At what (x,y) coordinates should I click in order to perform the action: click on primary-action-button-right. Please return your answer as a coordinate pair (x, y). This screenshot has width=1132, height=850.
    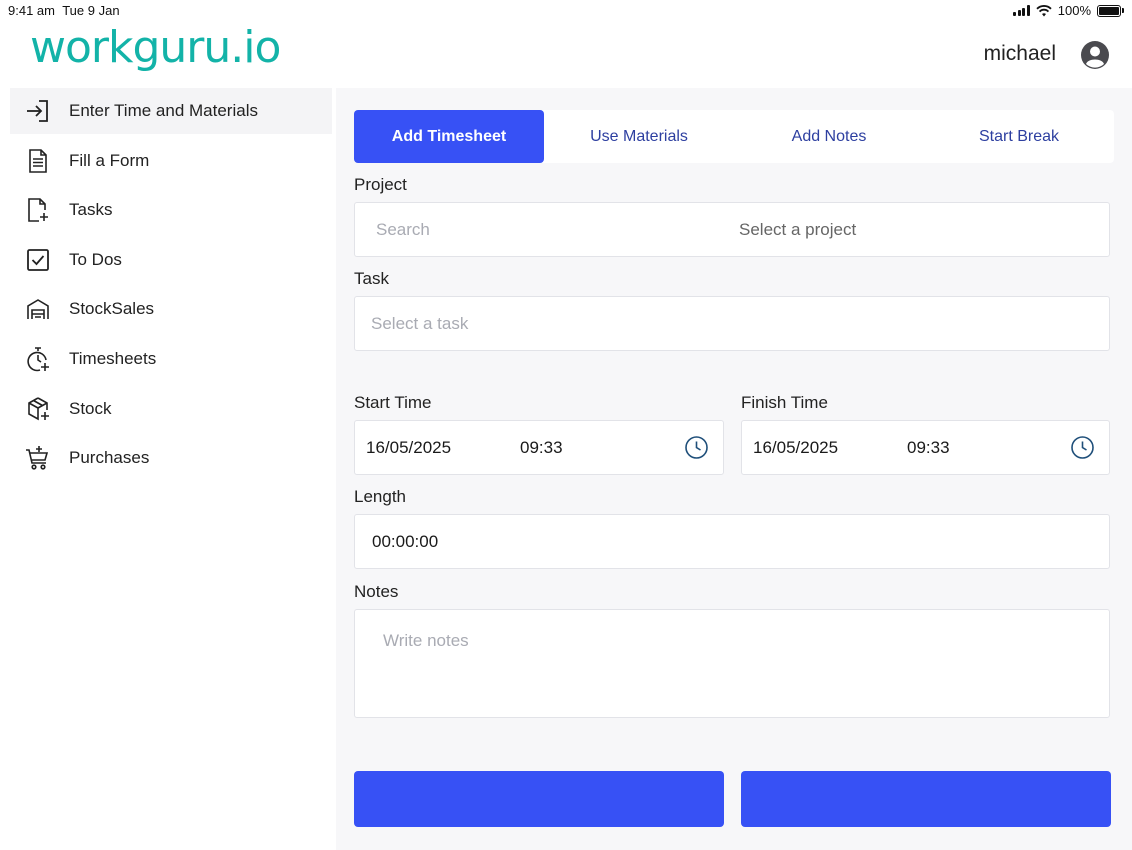
    Looking at the image, I should click on (926, 799).